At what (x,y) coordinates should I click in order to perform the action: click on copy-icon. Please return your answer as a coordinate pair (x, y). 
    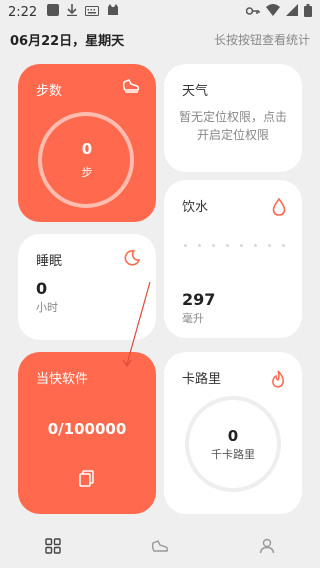
    Looking at the image, I should click on (87, 481).